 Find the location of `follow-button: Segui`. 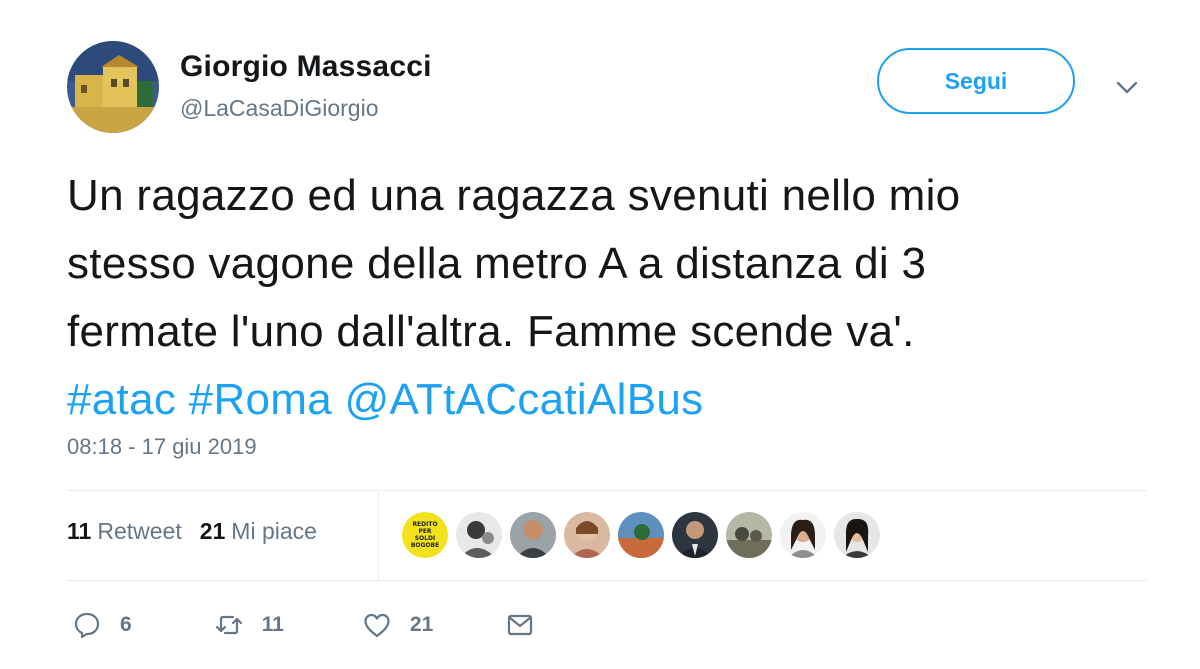

follow-button: Segui is located at coordinates (976, 81).